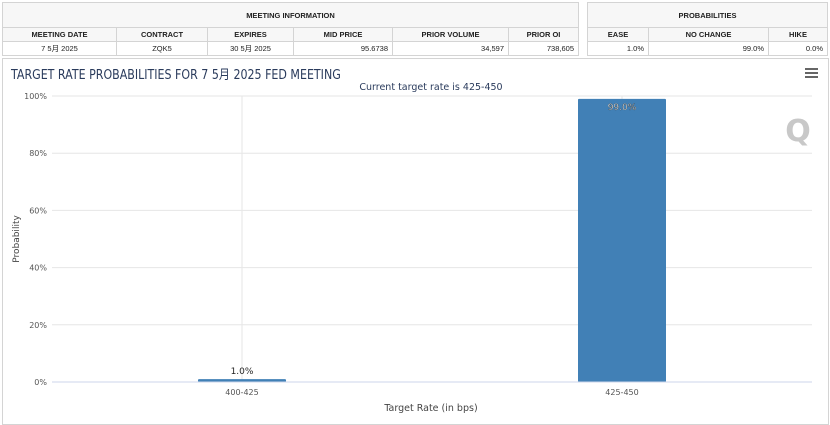 The height and width of the screenshot is (425, 830). I want to click on y-tick-label: 0%, so click(40, 382).